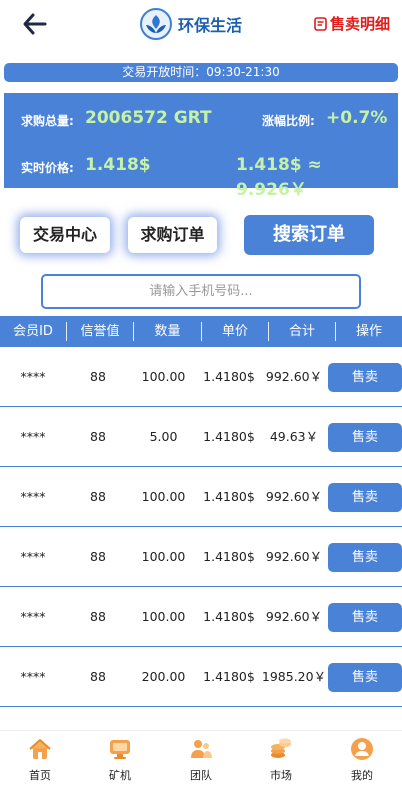 The height and width of the screenshot is (786, 402). Describe the element at coordinates (172, 235) in the screenshot. I see `buy-orders-button: 求购订单` at that location.